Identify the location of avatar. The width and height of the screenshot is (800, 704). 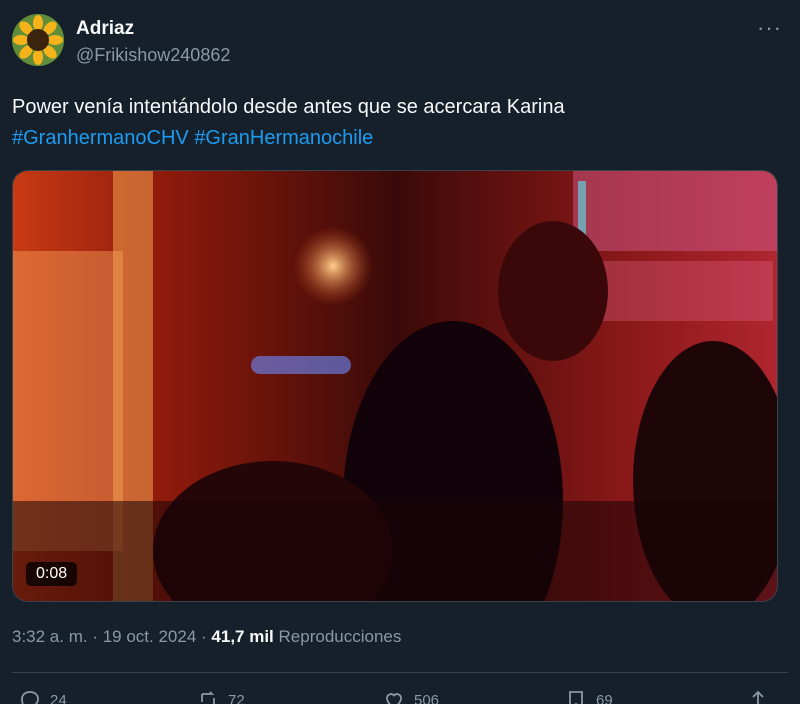
(38, 40).